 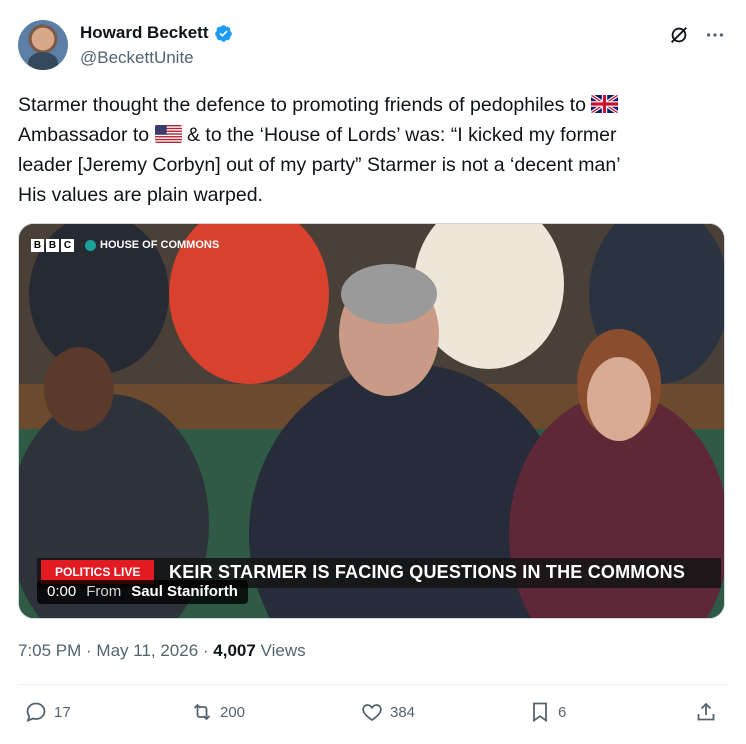 I want to click on reply-count: 17, so click(x=62, y=712).